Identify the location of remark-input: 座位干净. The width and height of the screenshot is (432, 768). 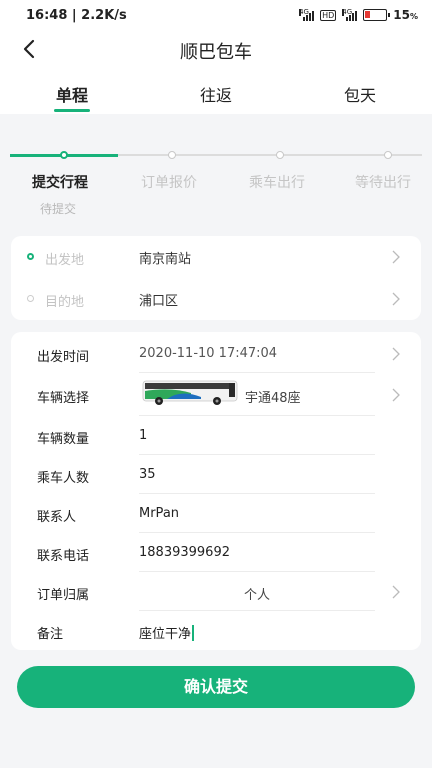
(167, 632).